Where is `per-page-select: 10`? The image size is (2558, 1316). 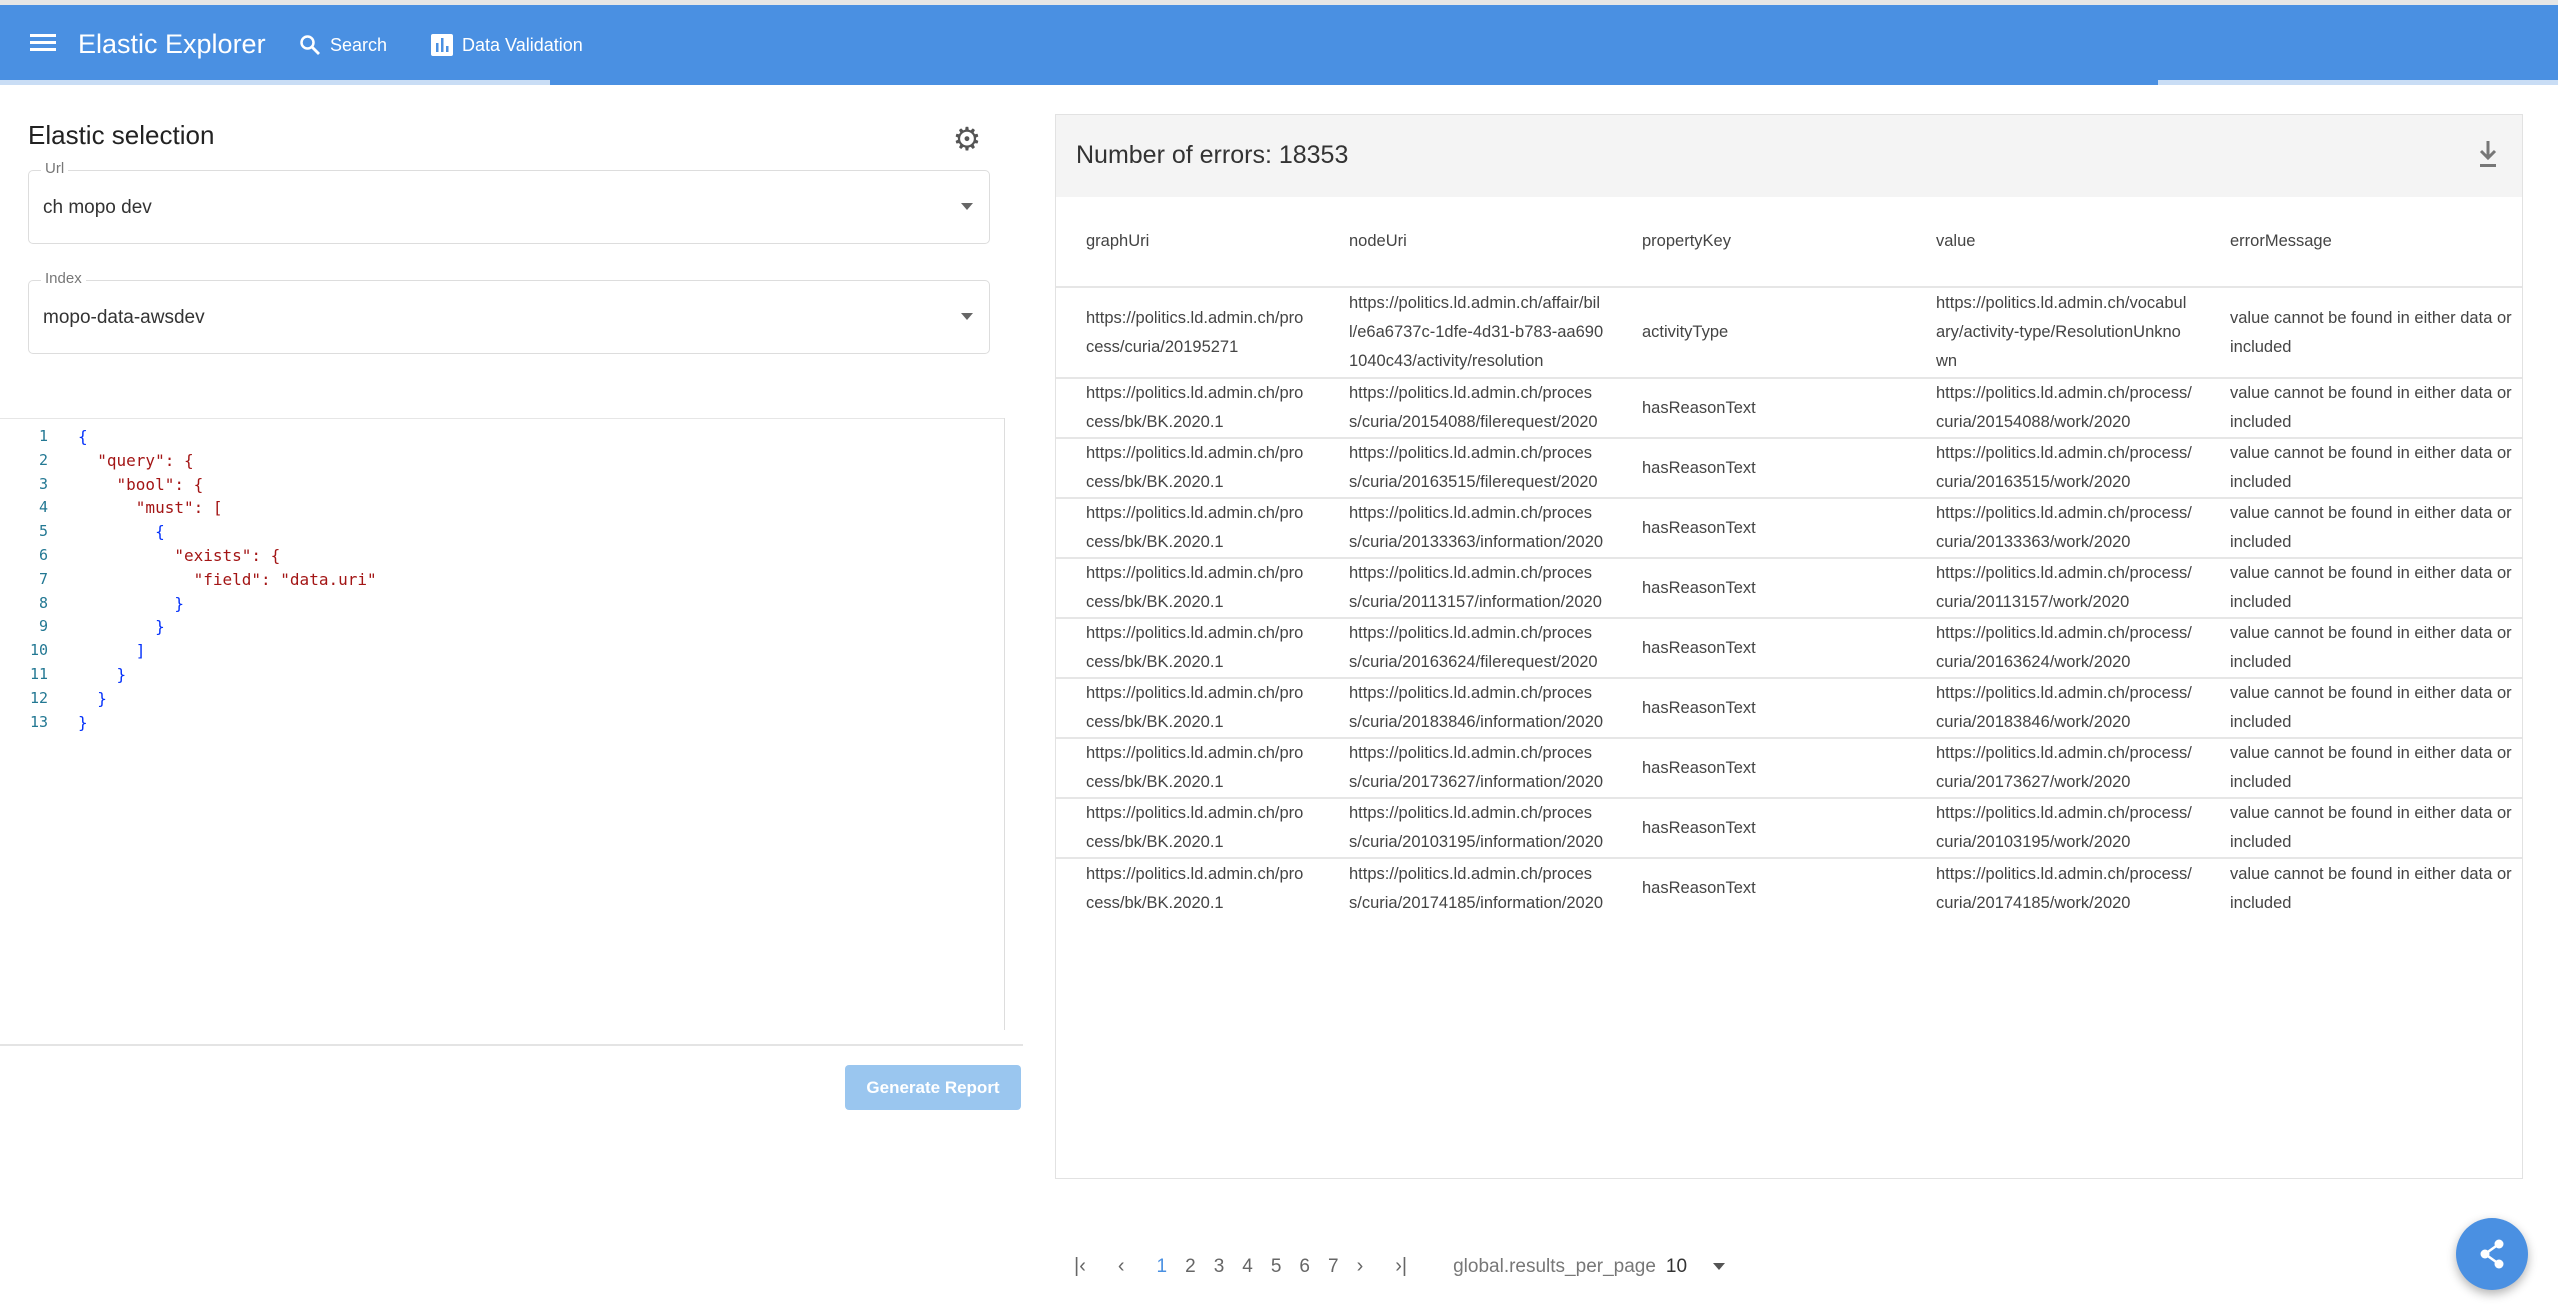 per-page-select: 10 is located at coordinates (1695, 1266).